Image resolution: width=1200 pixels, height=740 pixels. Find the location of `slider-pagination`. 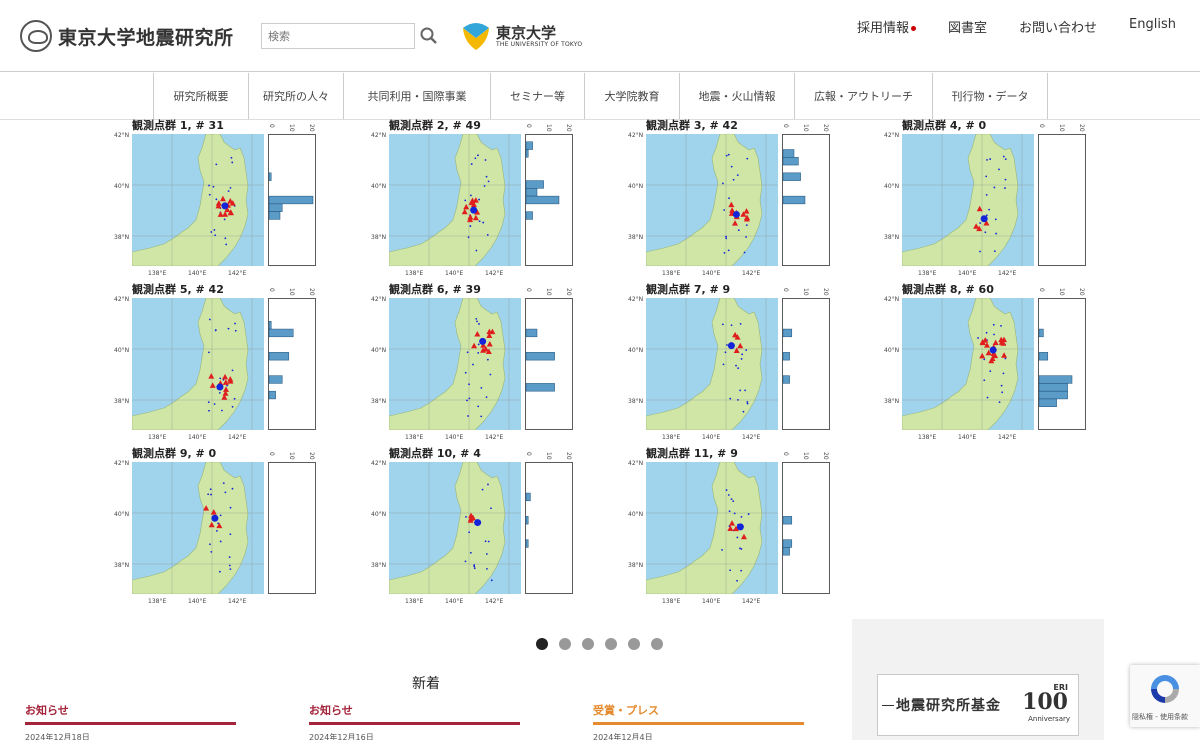

slider-pagination is located at coordinates (599, 644).